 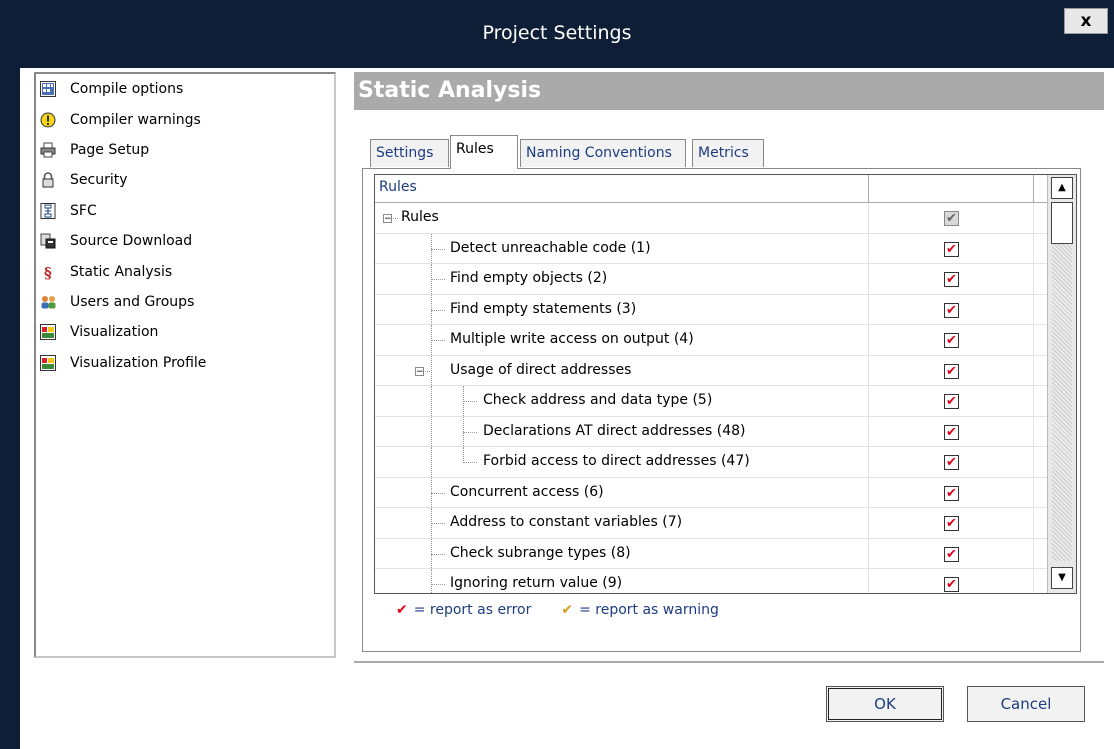 What do you see at coordinates (472, 610) in the screenshot?
I see `legend-error-label: = report as error` at bounding box center [472, 610].